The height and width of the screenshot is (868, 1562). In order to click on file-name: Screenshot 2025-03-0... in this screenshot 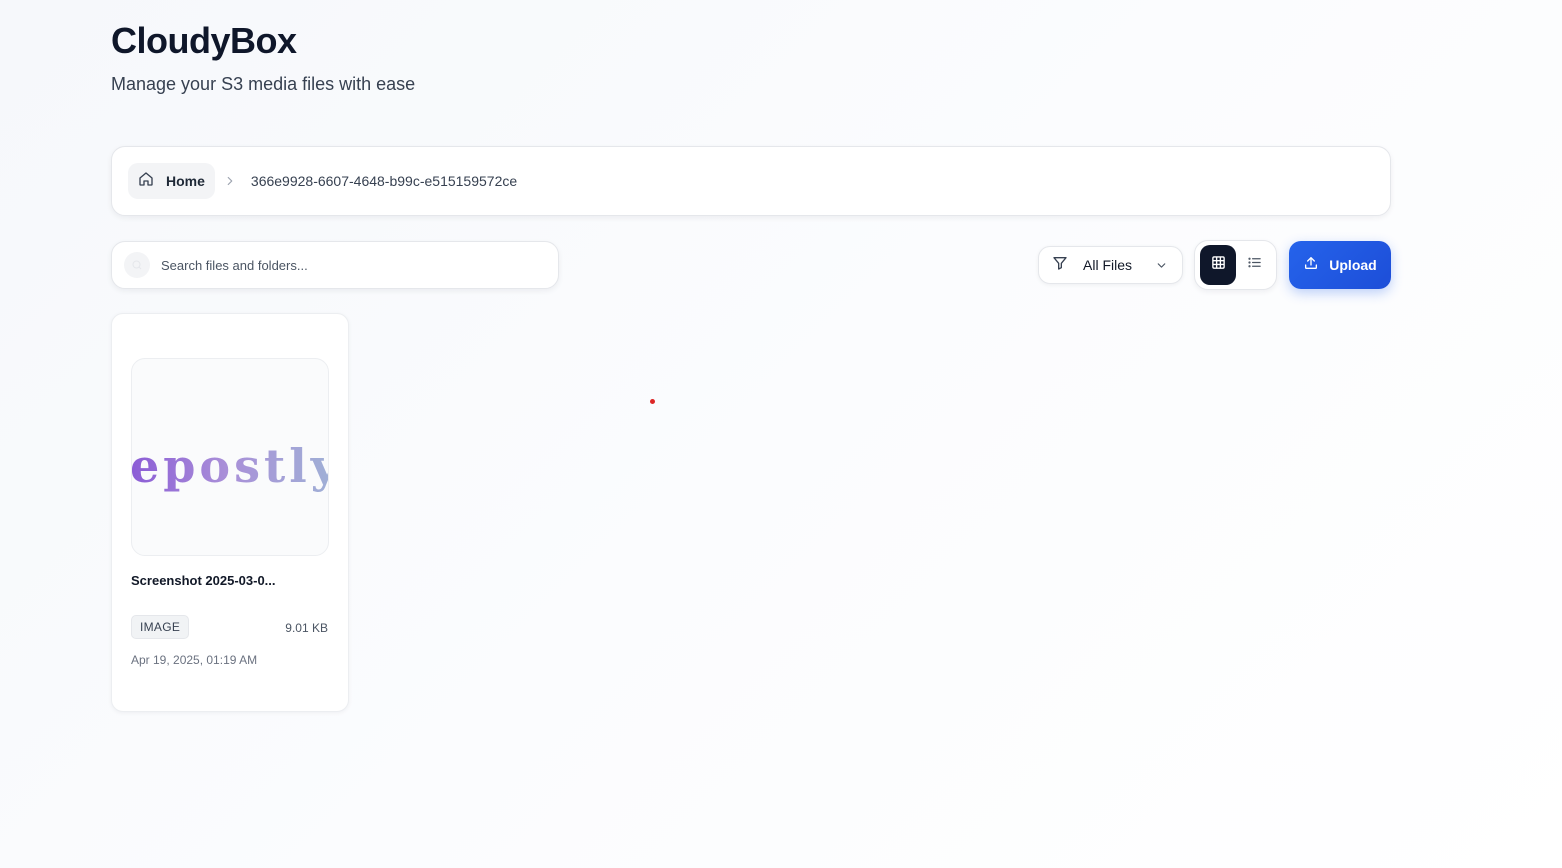, I will do `click(203, 580)`.